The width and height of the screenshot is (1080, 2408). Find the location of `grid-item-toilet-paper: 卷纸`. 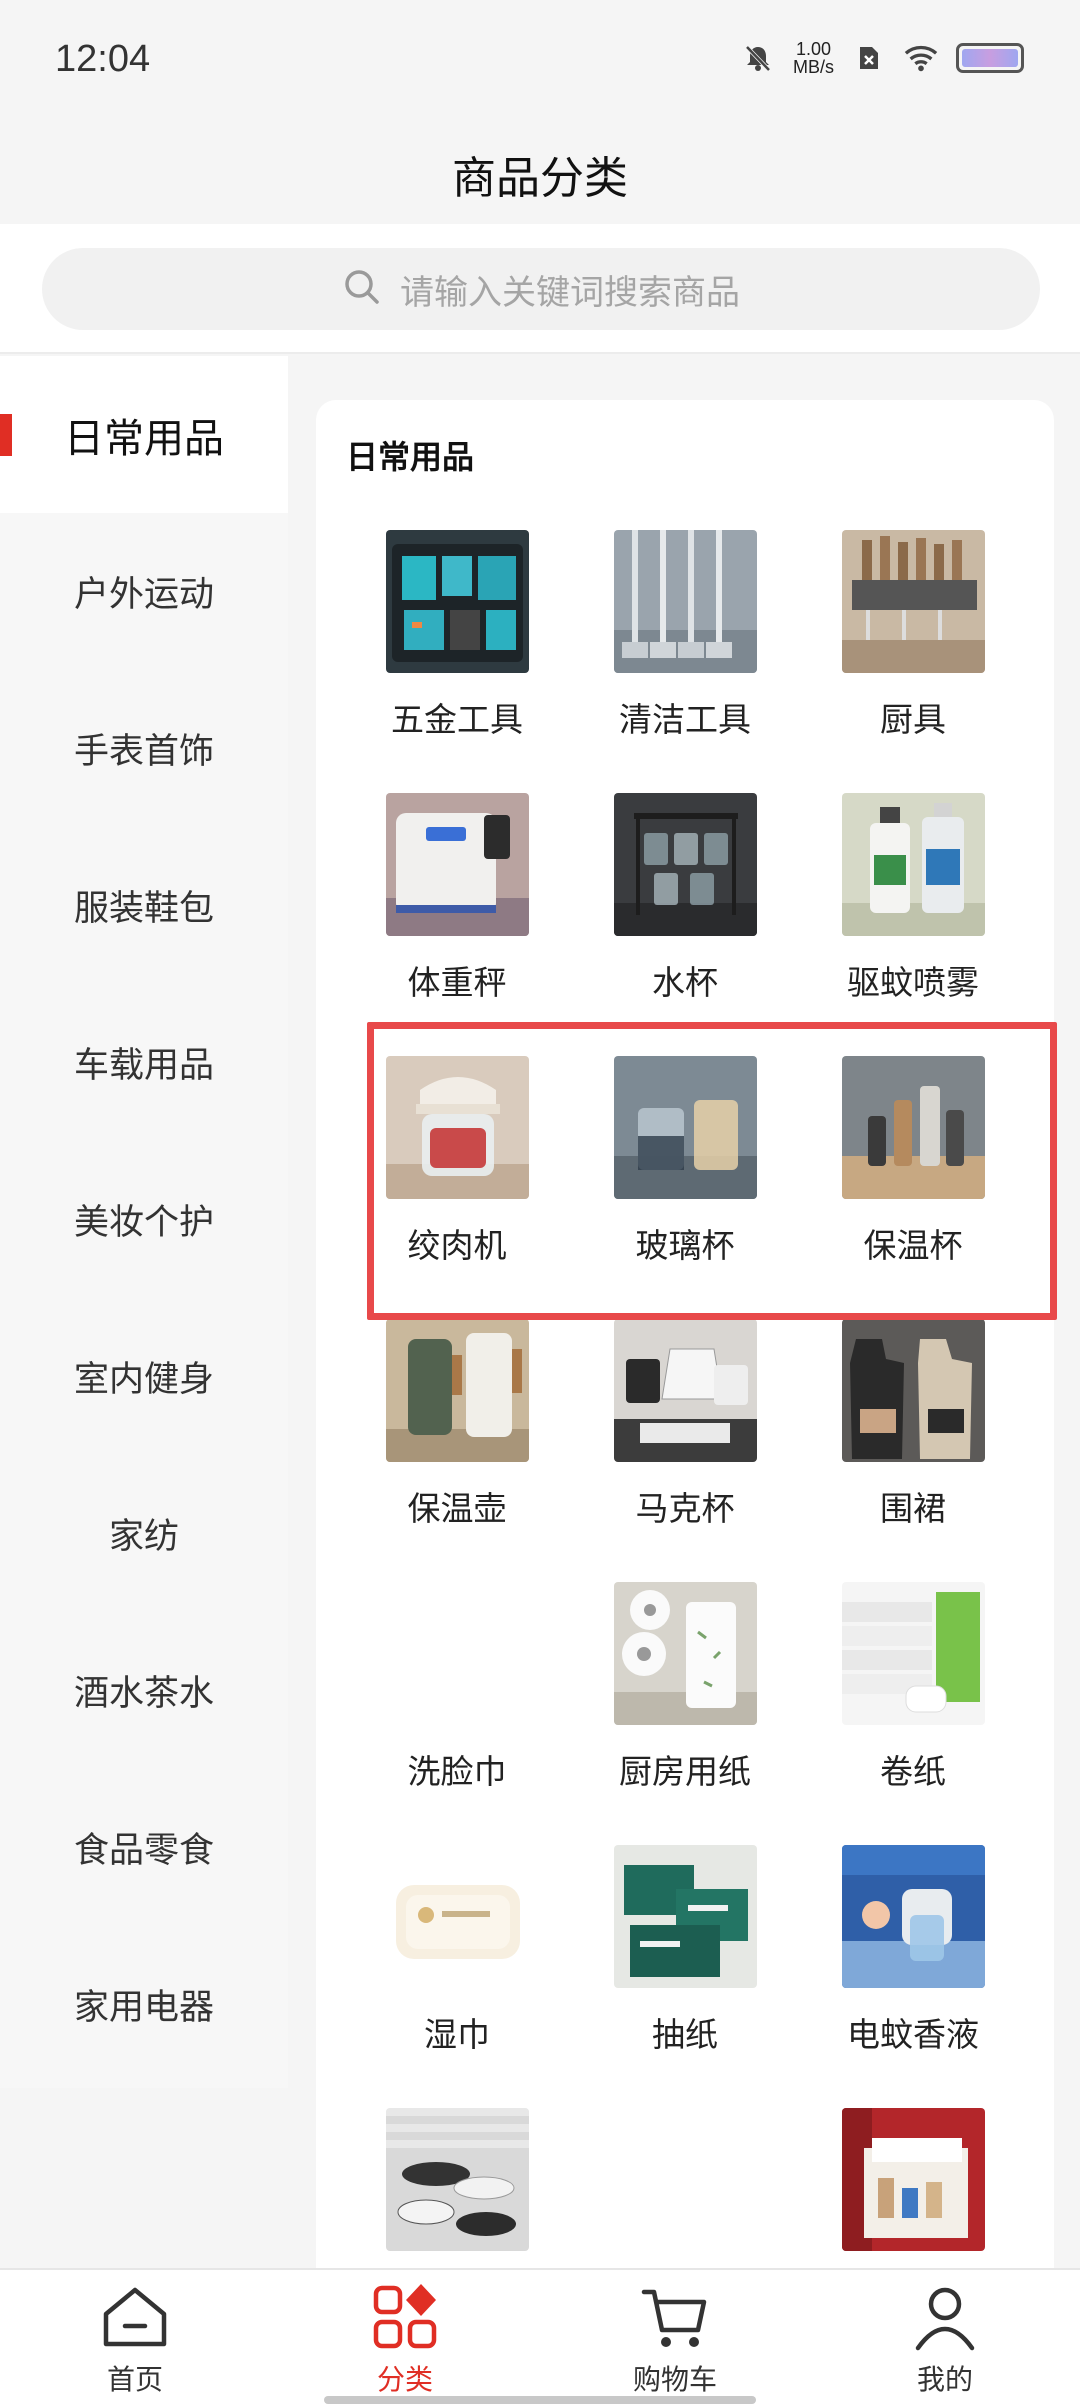

grid-item-toilet-paper: 卷纸 is located at coordinates (913, 1713).